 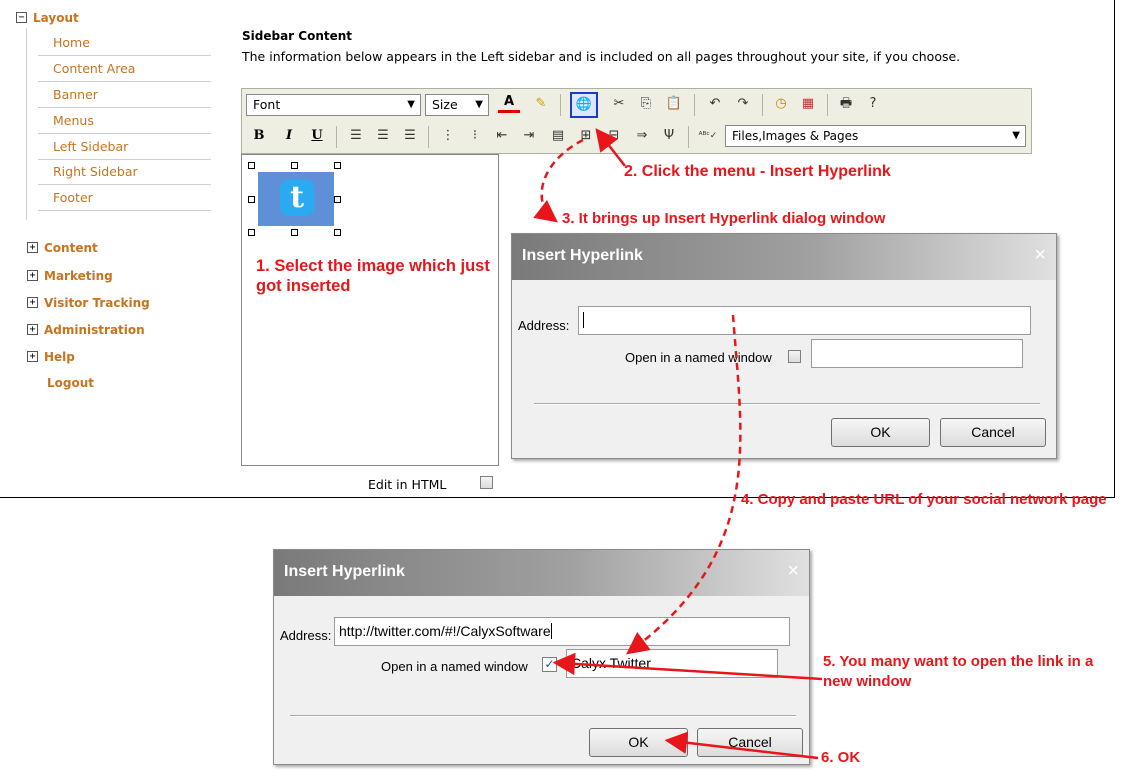 What do you see at coordinates (687, 666) in the screenshot?
I see `arrow-step5` at bounding box center [687, 666].